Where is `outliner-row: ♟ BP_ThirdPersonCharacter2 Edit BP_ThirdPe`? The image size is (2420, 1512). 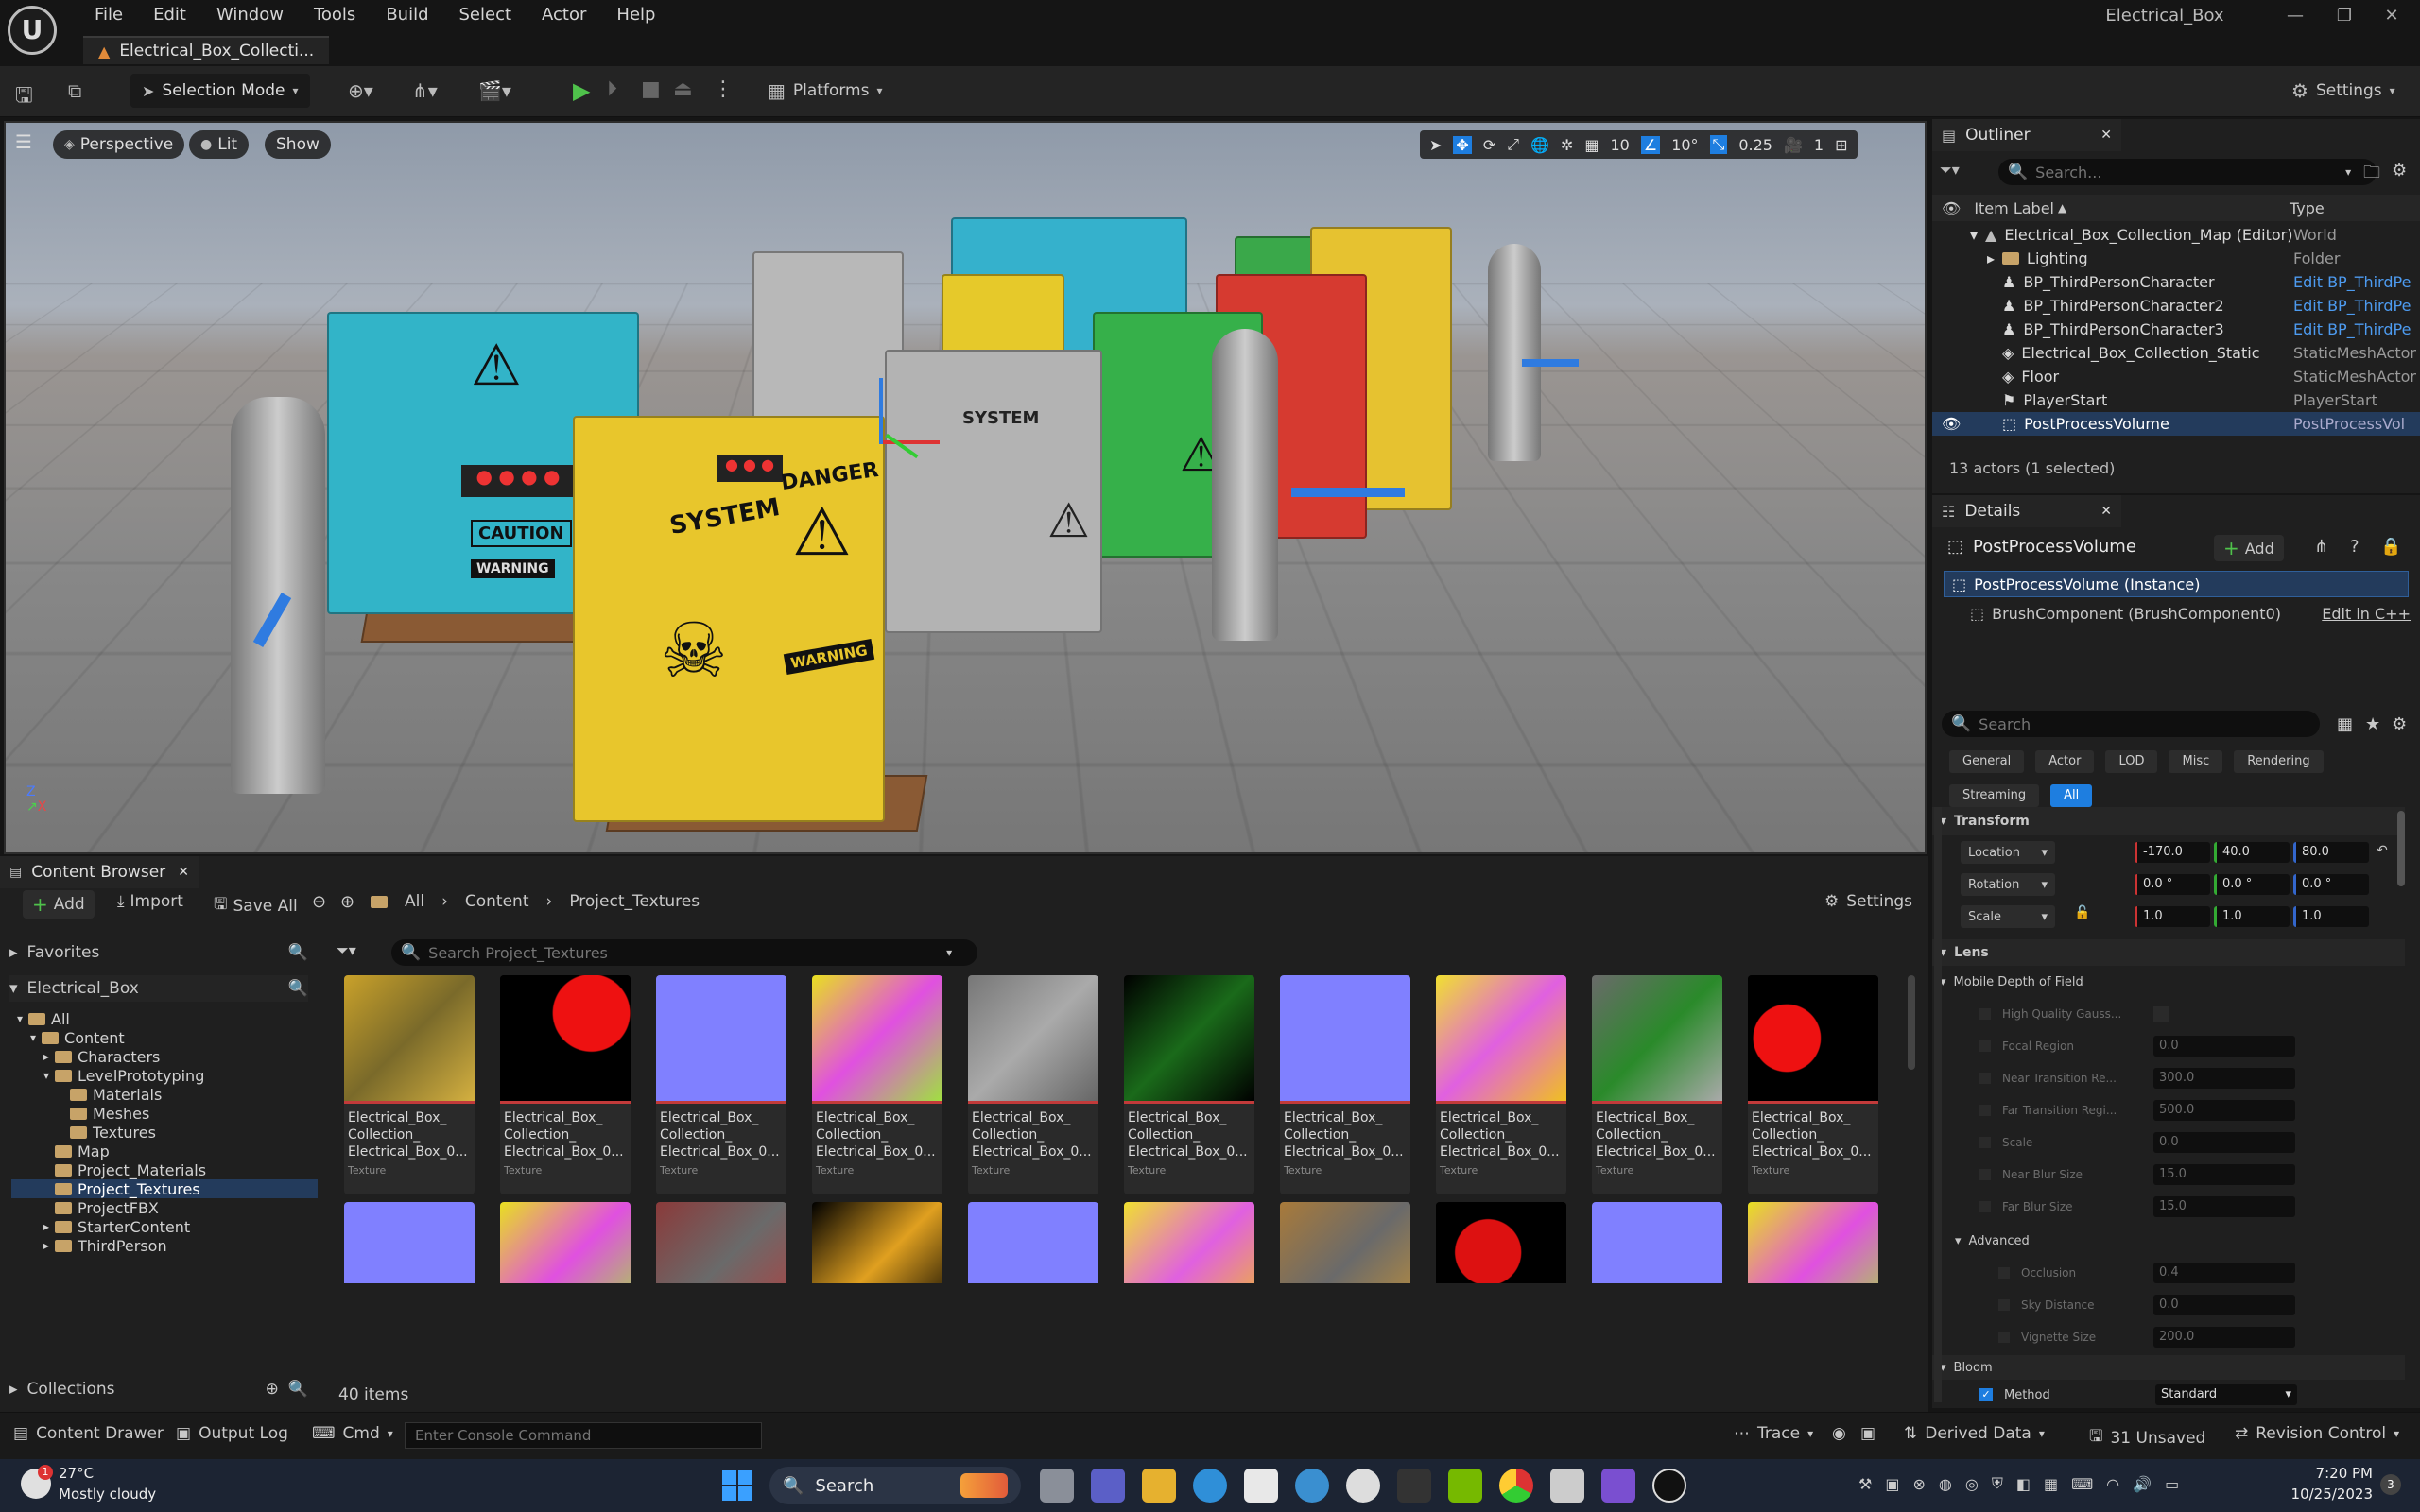
outliner-row: ♟ BP_ThirdPersonCharacter2 Edit BP_ThirdPe is located at coordinates (2176, 306).